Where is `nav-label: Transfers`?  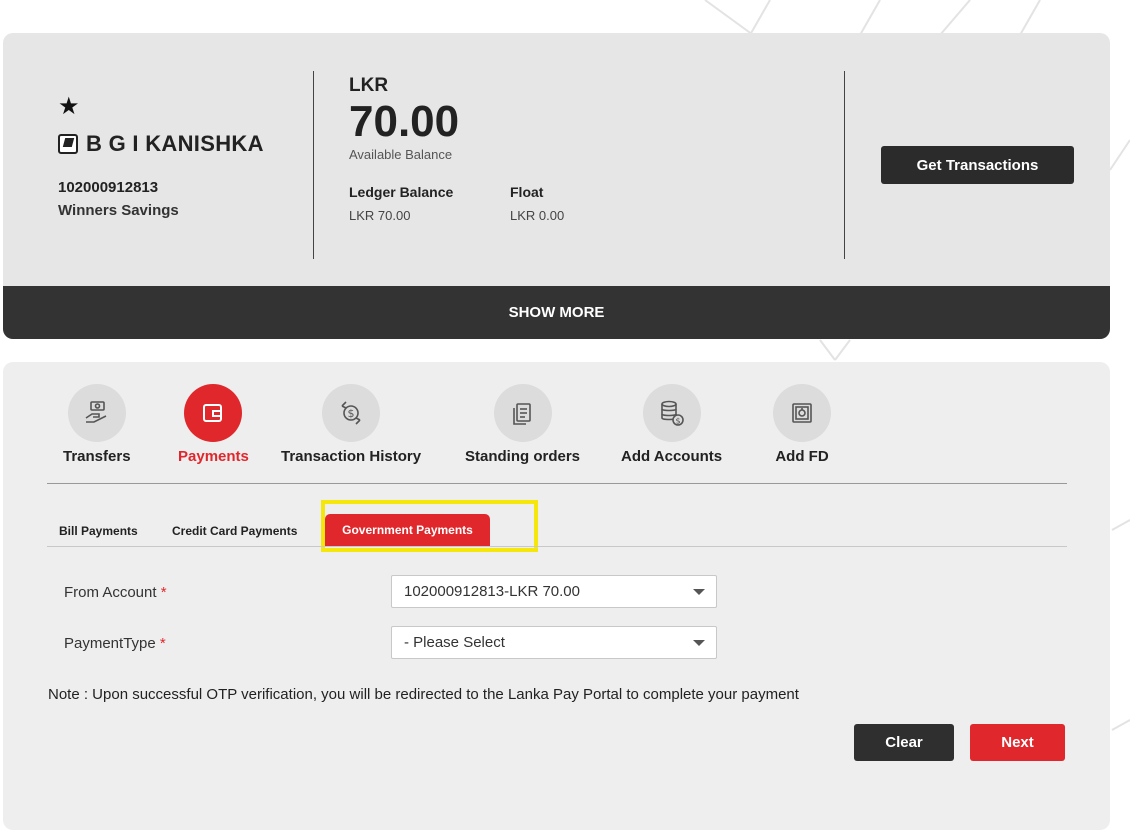
nav-label: Transfers is located at coordinates (97, 456).